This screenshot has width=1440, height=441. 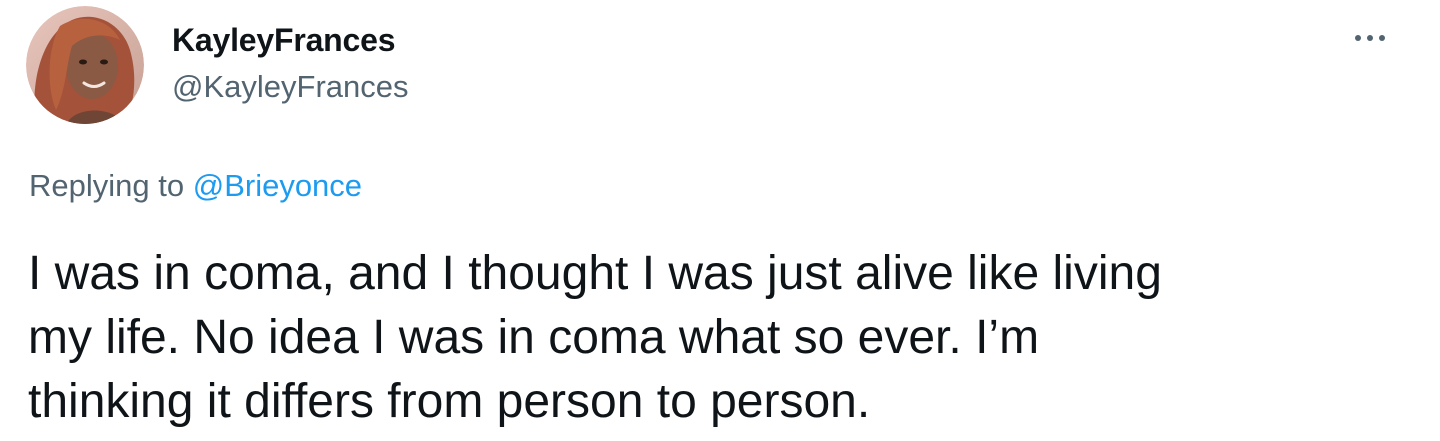 I want to click on author-handle: @KayleyFrances, so click(x=290, y=87).